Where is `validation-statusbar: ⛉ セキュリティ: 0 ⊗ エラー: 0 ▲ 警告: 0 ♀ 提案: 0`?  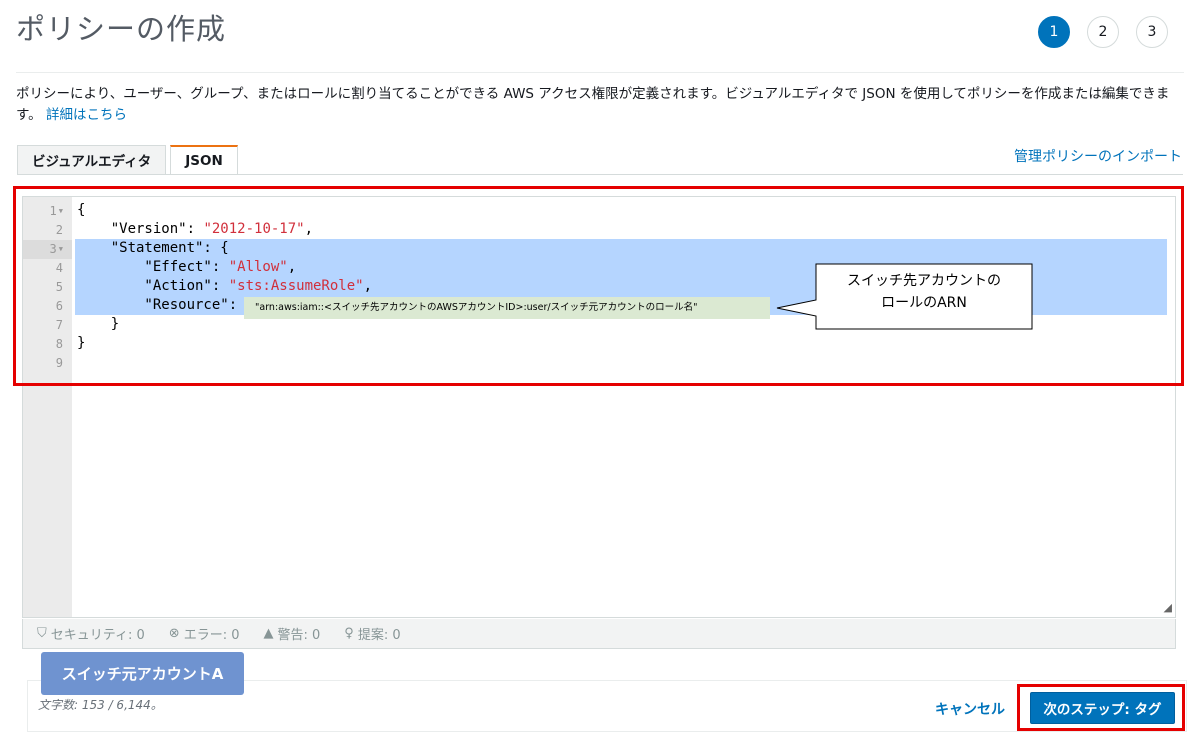 validation-statusbar: ⛉ セキュリティ: 0 ⊗ エラー: 0 ▲ 警告: 0 ♀ 提案: 0 is located at coordinates (599, 634).